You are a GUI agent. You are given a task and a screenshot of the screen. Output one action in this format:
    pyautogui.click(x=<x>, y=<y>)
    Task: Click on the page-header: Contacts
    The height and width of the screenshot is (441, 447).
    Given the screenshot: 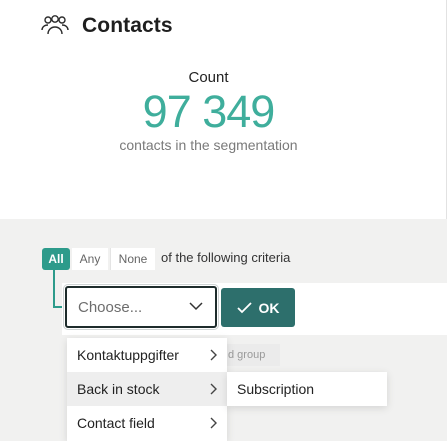 What is the action you would take?
    pyautogui.click(x=106, y=26)
    